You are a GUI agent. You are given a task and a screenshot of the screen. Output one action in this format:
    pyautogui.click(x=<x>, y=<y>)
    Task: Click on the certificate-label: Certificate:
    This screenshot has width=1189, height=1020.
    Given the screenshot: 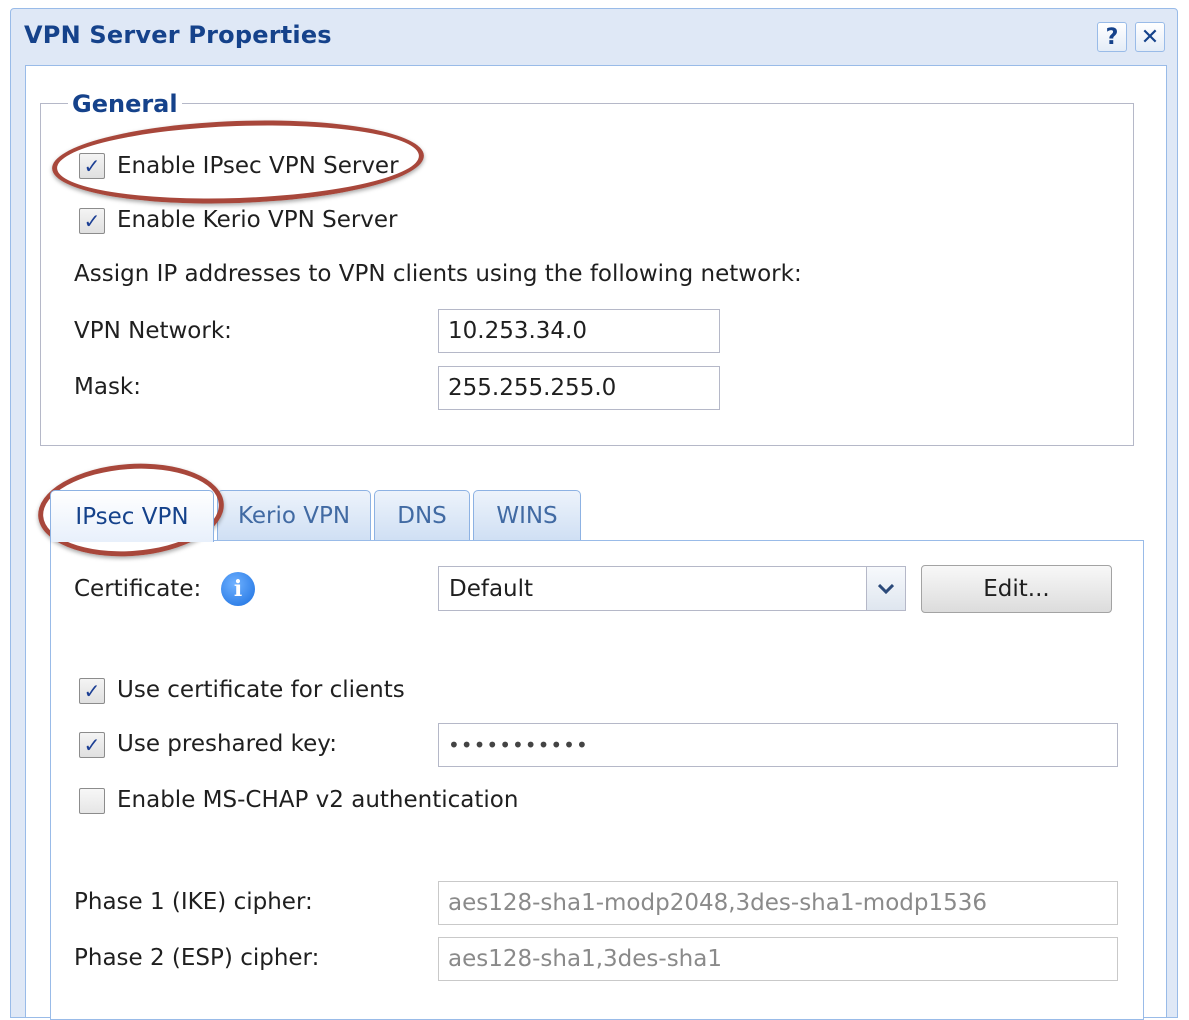 What is the action you would take?
    pyautogui.click(x=138, y=589)
    